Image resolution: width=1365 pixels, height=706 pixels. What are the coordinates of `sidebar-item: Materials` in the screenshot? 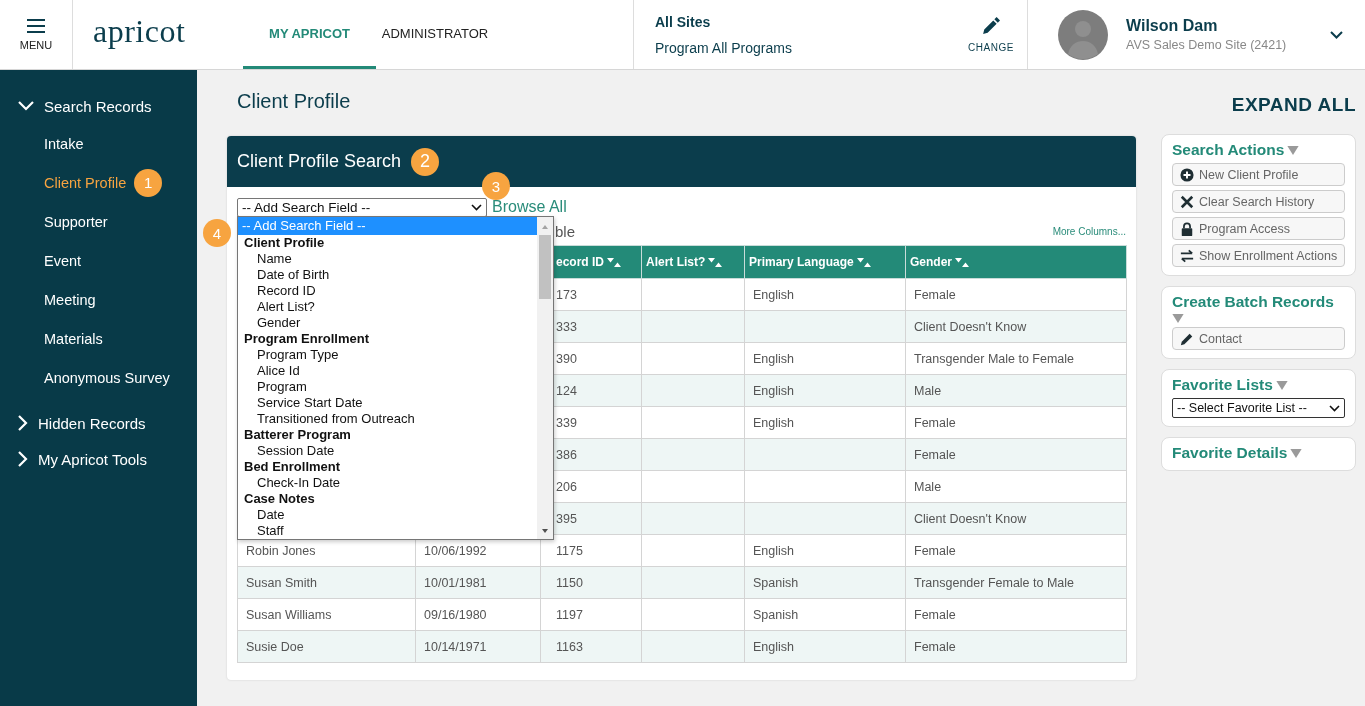 It's located at (73, 338).